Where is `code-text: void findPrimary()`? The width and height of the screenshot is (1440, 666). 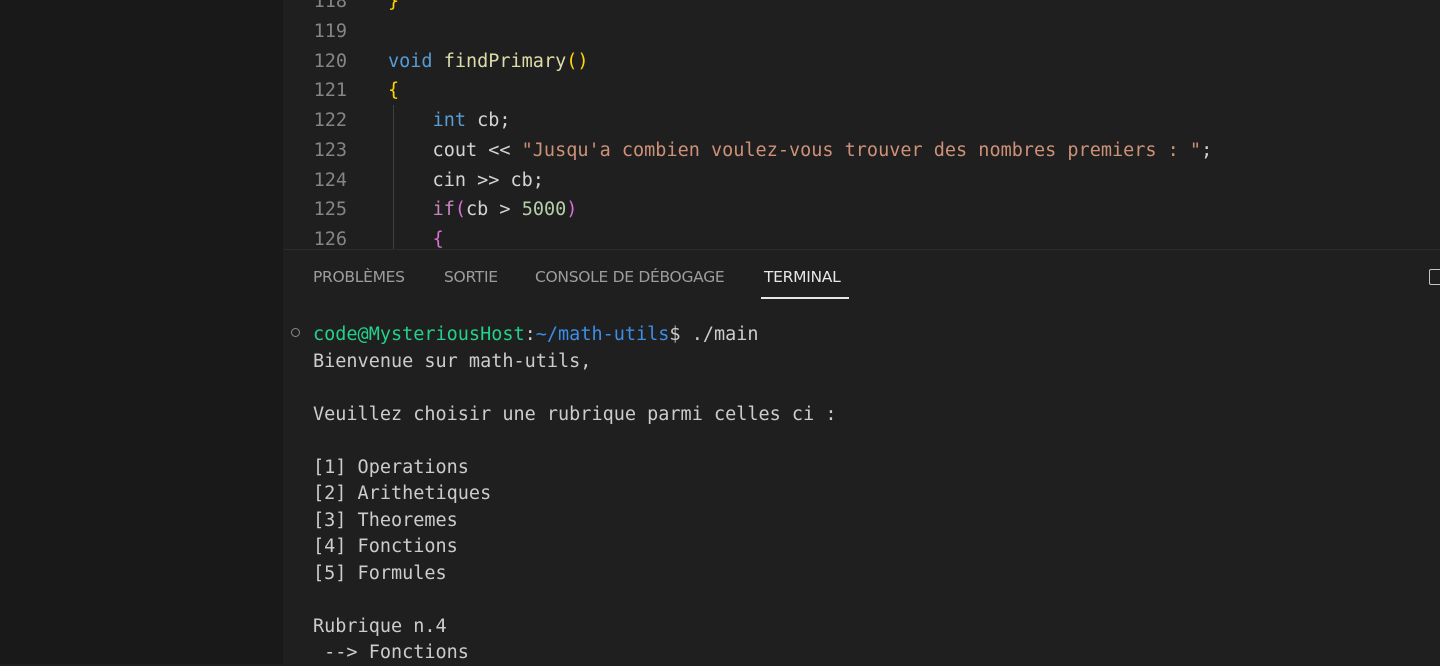
code-text: void findPrimary() is located at coordinates (488, 62).